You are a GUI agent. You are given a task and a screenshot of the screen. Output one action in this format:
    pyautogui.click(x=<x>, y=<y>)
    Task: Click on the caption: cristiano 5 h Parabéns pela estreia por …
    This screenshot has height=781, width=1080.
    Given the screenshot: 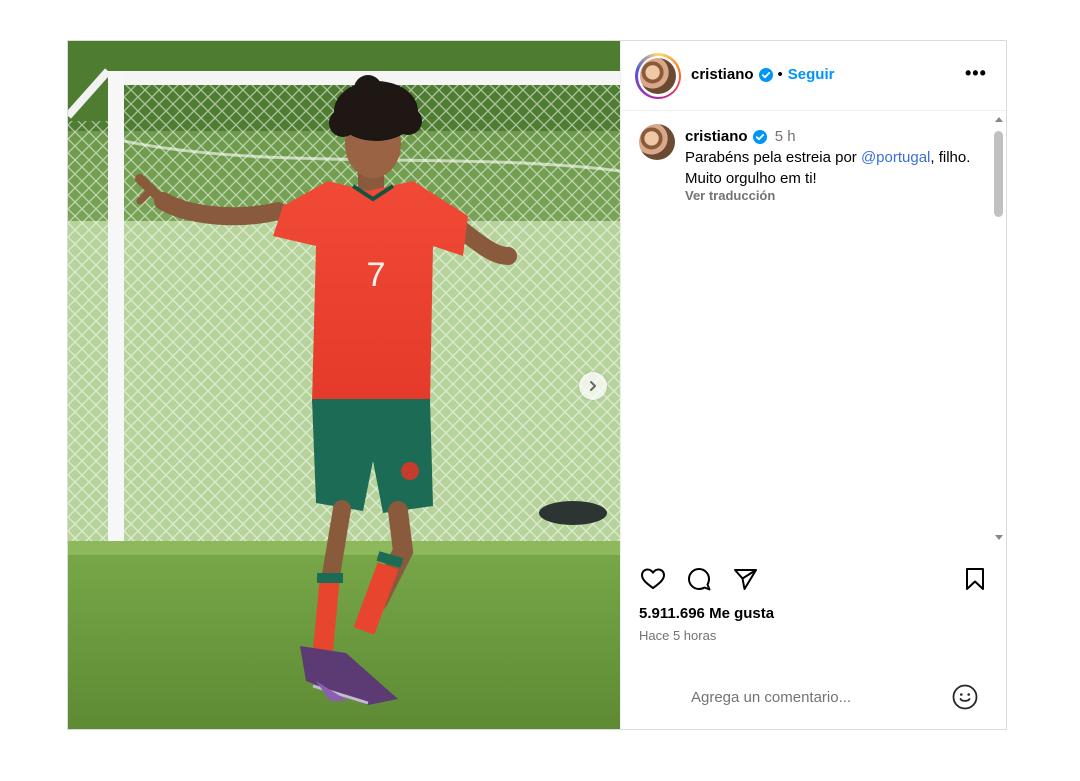 What is the action you would take?
    pyautogui.click(x=835, y=165)
    